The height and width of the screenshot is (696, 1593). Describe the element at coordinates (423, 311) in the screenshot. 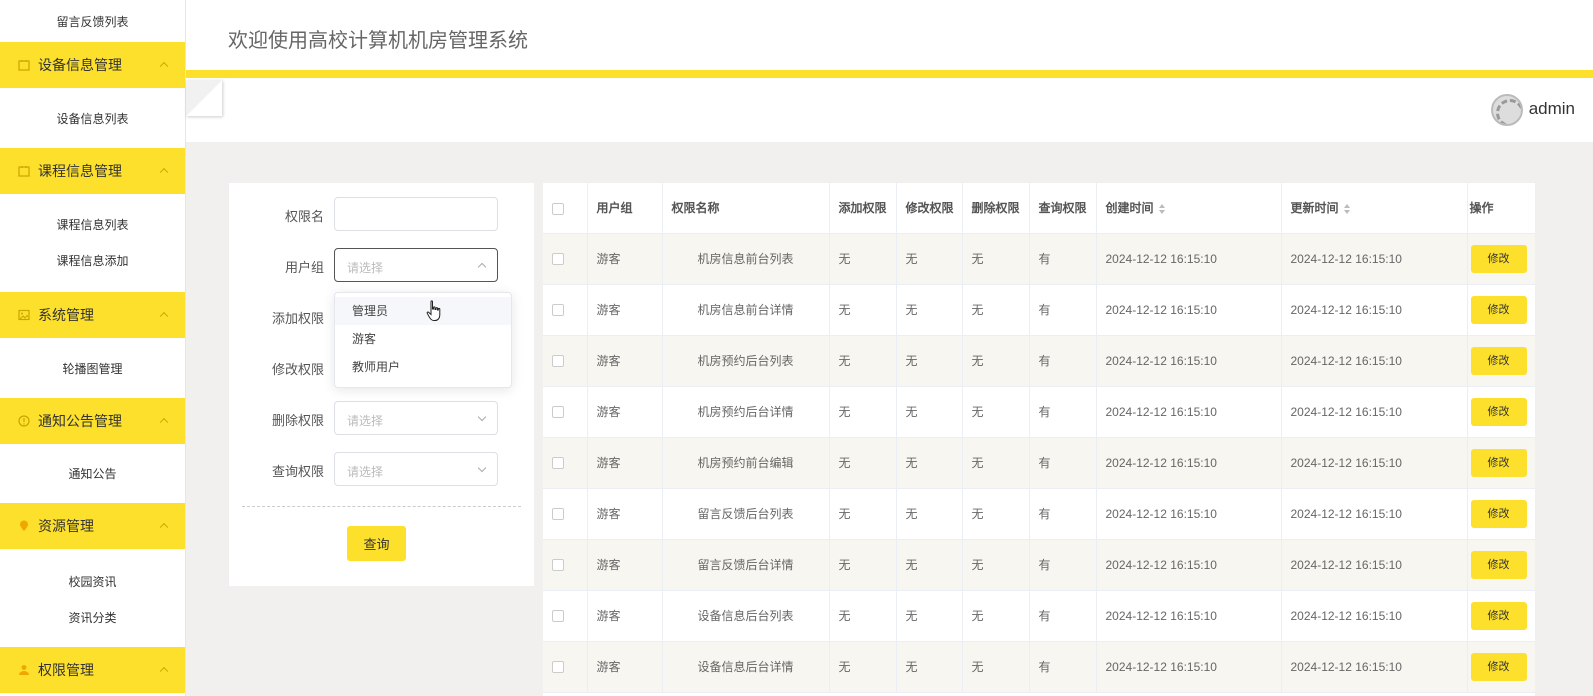

I see `dropdown-option-admin: 管理员` at that location.